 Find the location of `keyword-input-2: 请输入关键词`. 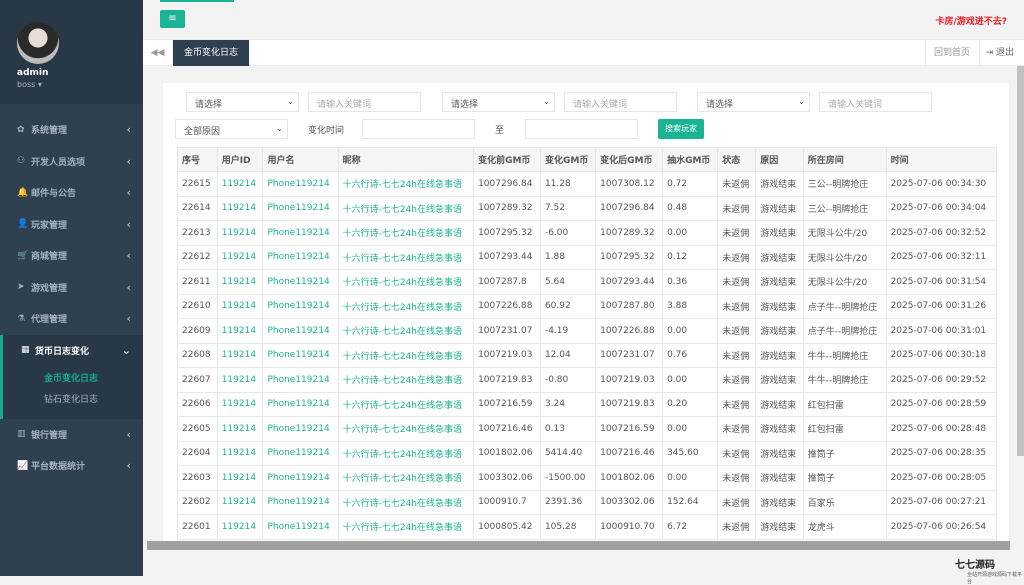

keyword-input-2: 请输入关键词 is located at coordinates (620, 102).